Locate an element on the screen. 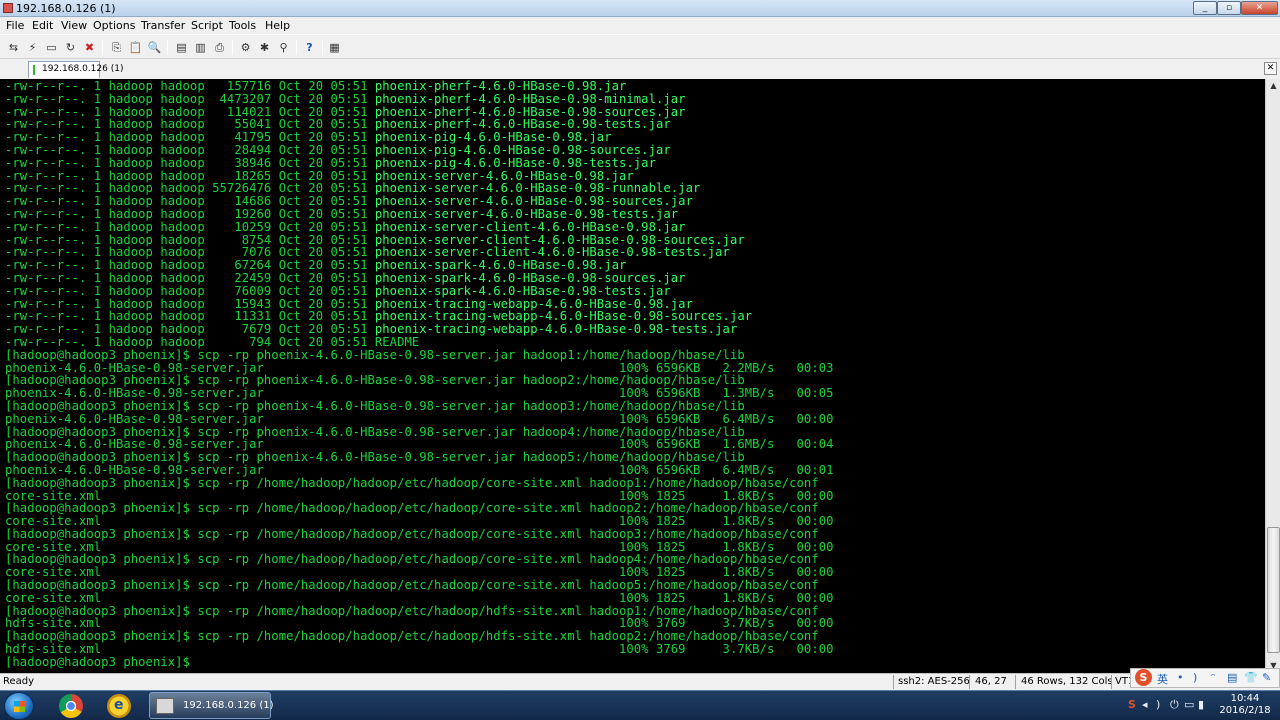  menu-view: View is located at coordinates (74, 25).